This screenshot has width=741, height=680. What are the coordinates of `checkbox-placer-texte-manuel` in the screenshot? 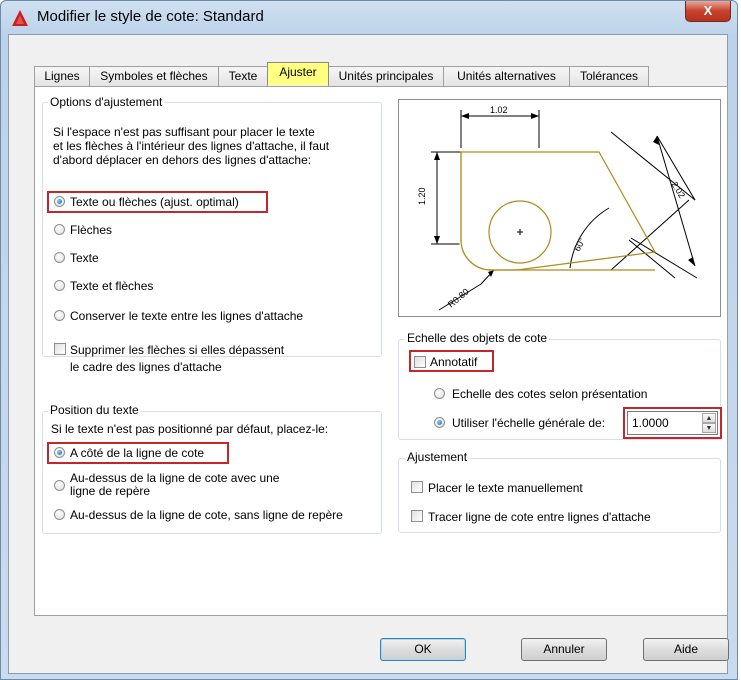 It's located at (417, 487).